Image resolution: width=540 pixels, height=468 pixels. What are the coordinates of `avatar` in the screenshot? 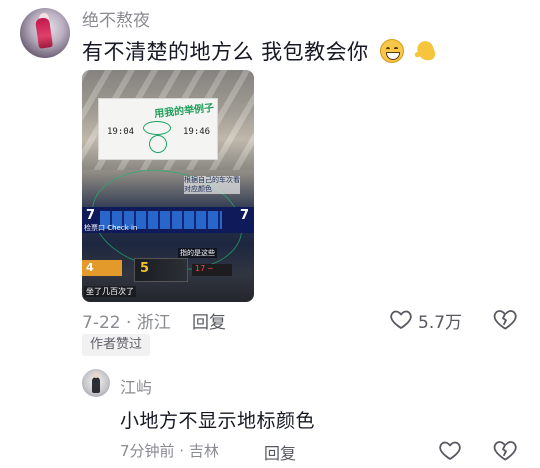 It's located at (45, 33).